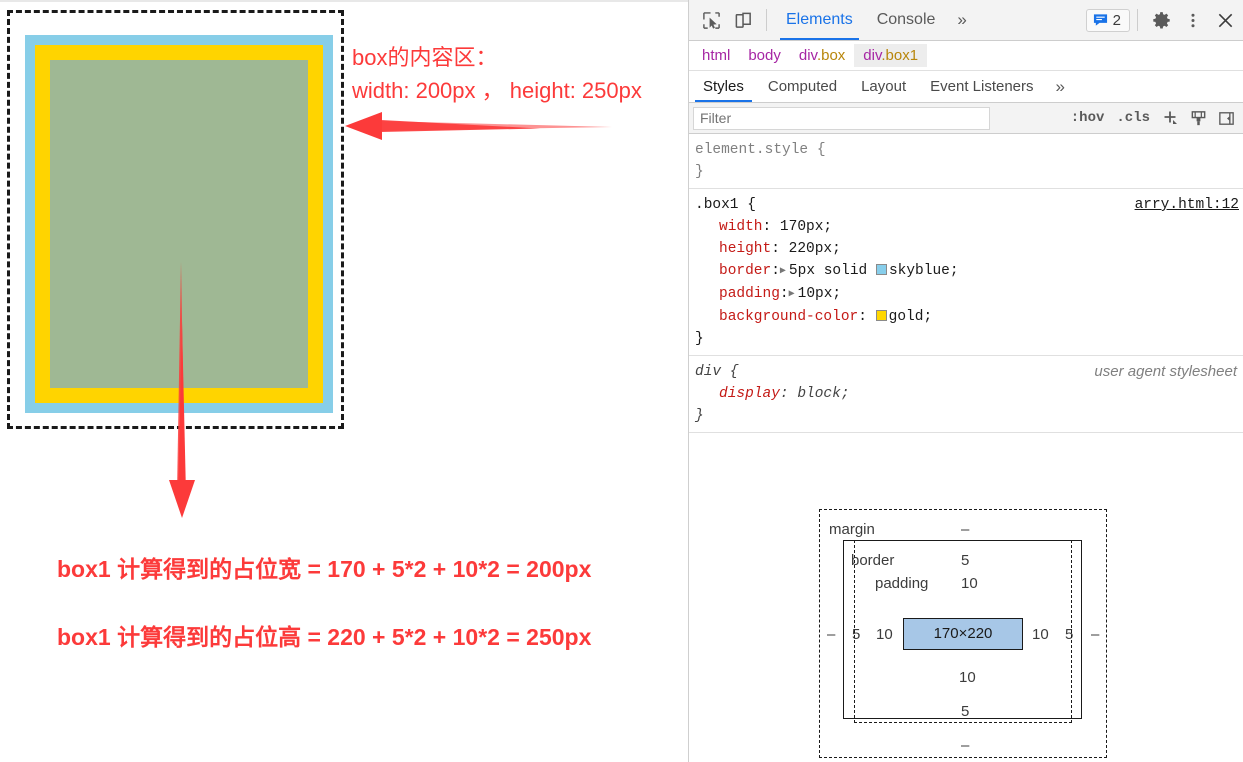 Image resolution: width=1243 pixels, height=762 pixels. I want to click on declaration-value: block;, so click(823, 394).